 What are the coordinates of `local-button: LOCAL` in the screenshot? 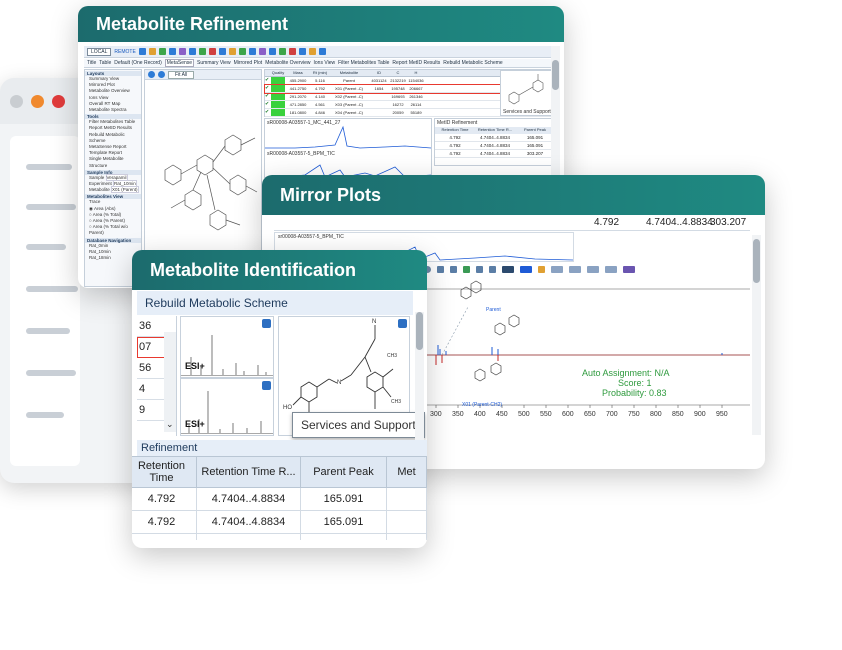 It's located at (99, 51).